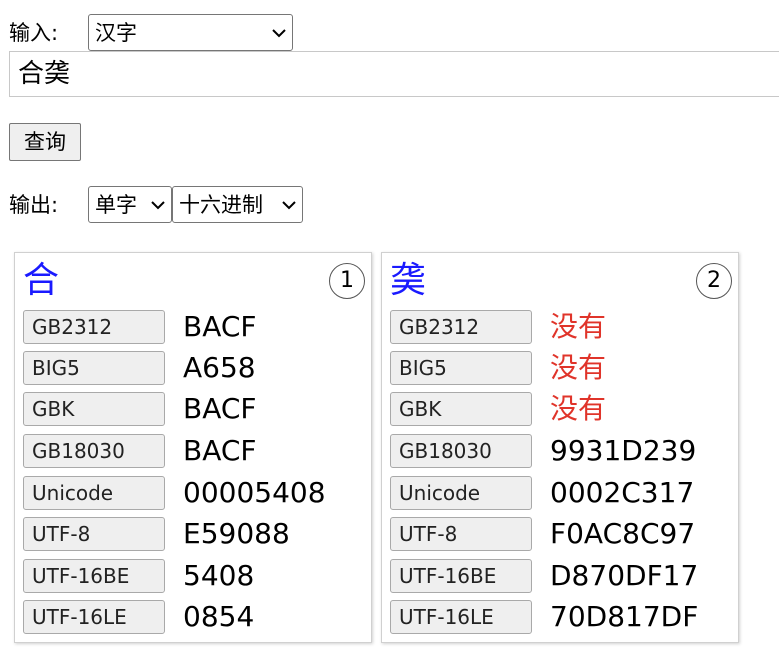 This screenshot has height=663, width=779. Describe the element at coordinates (45, 142) in the screenshot. I see `query-button: 查询` at that location.